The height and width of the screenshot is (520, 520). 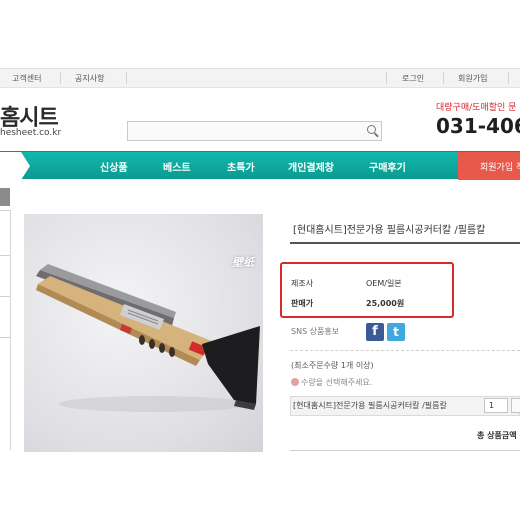 I want to click on join-button-label: 회원가입 적, so click(x=500, y=168).